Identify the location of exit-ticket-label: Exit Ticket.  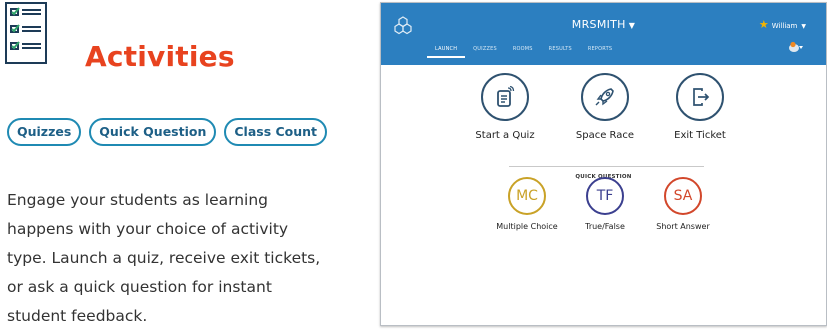
(700, 135).